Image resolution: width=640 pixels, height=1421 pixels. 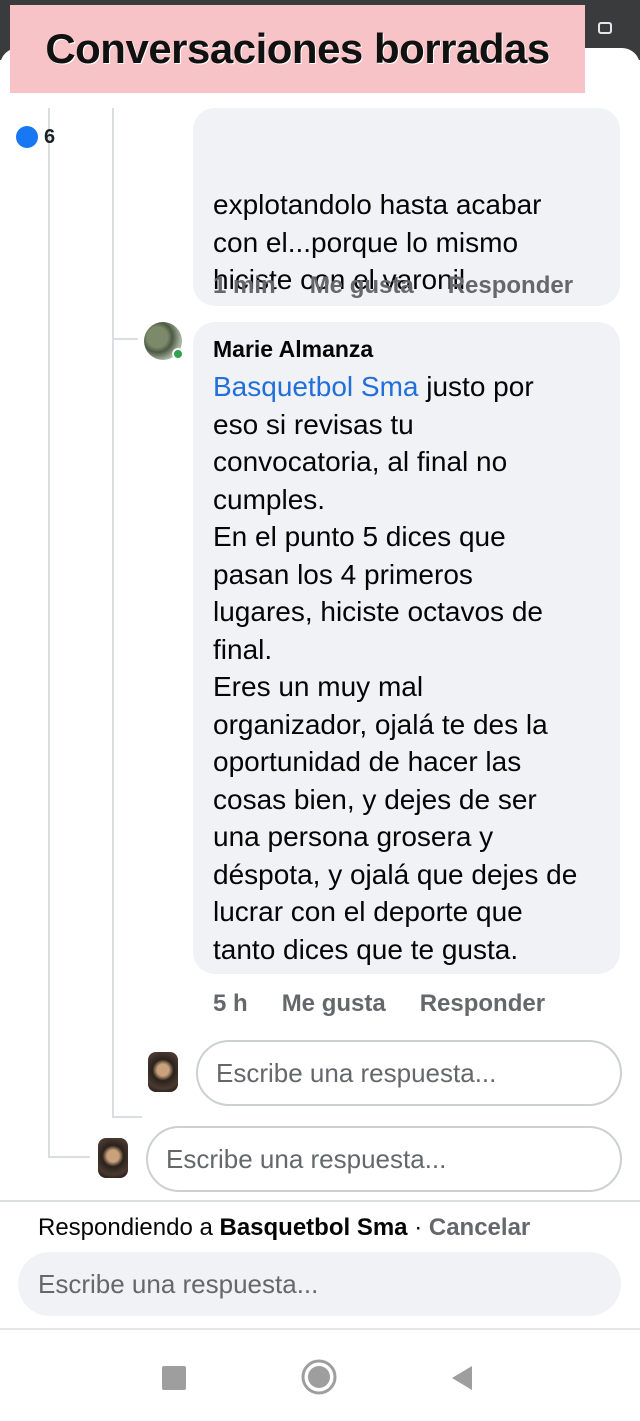 I want to click on page-title-banner: Conversaciones borradas, so click(x=297, y=49).